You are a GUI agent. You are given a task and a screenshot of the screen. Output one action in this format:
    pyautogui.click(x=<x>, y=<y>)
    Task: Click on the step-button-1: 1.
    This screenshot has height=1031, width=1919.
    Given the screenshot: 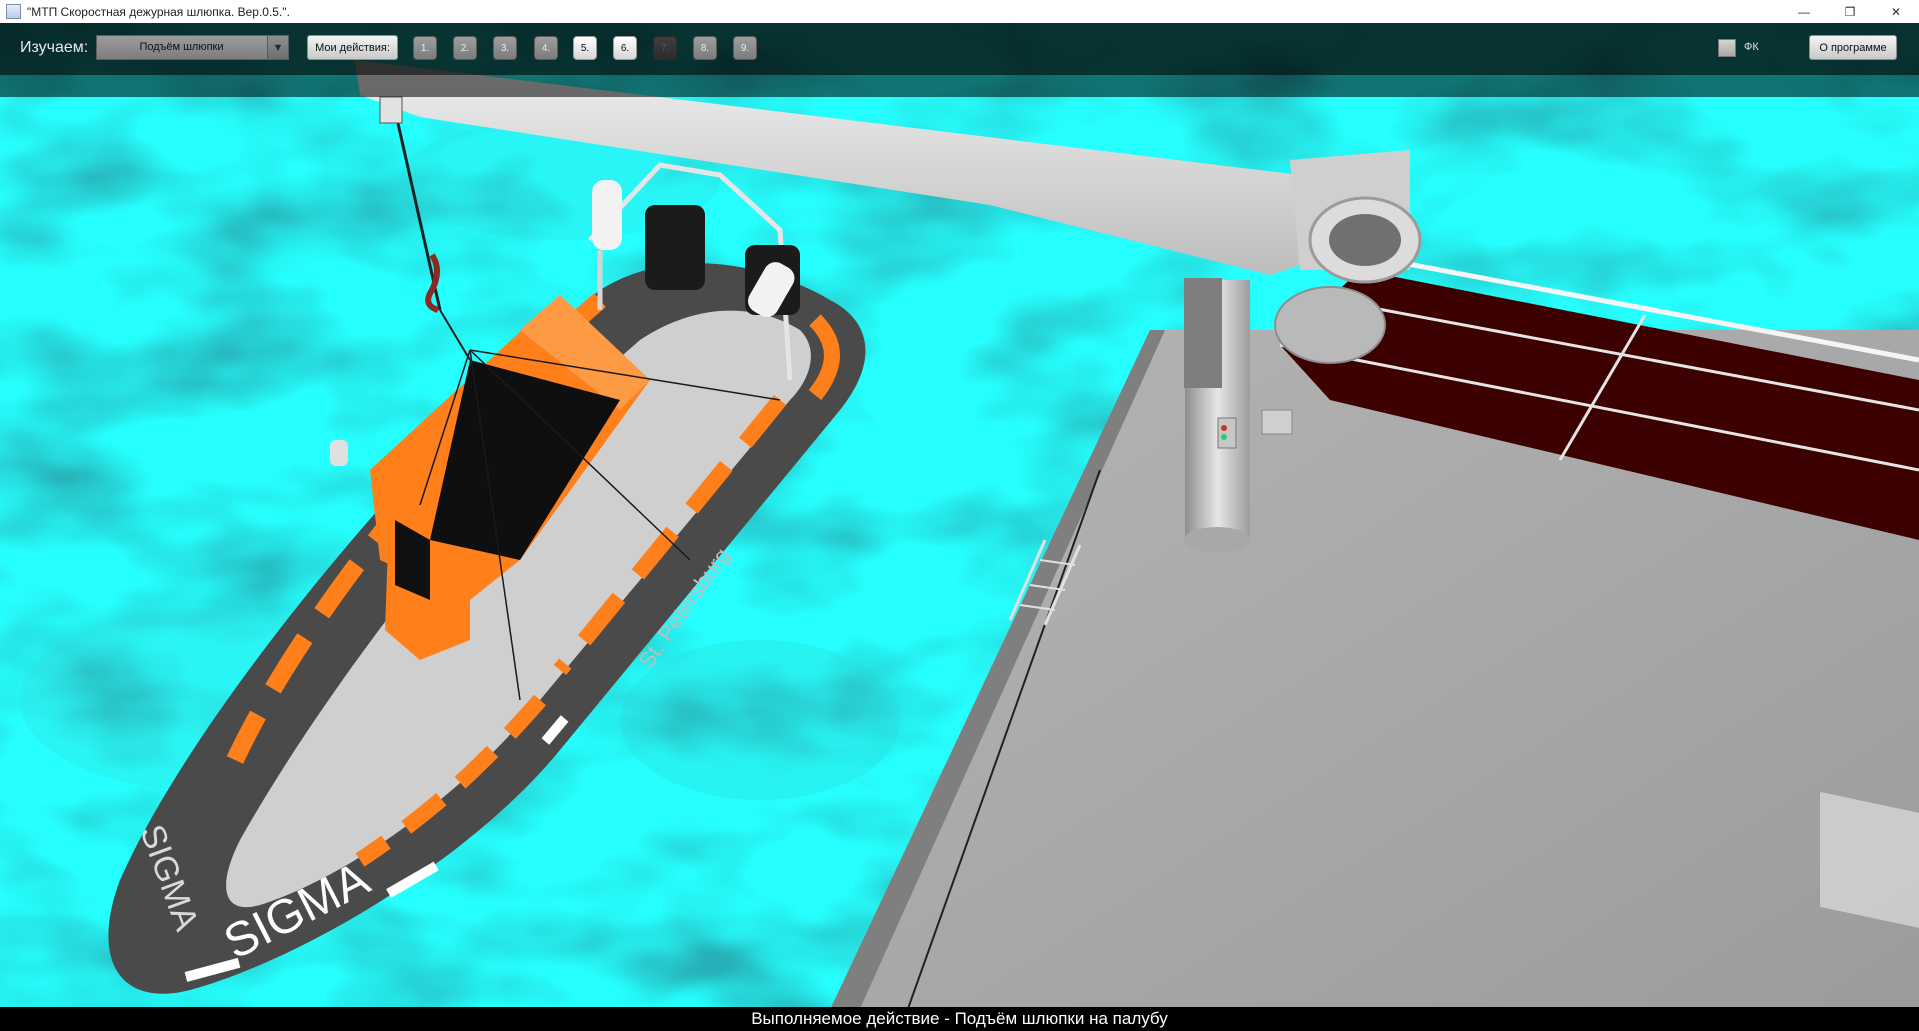 What is the action you would take?
    pyautogui.click(x=425, y=48)
    